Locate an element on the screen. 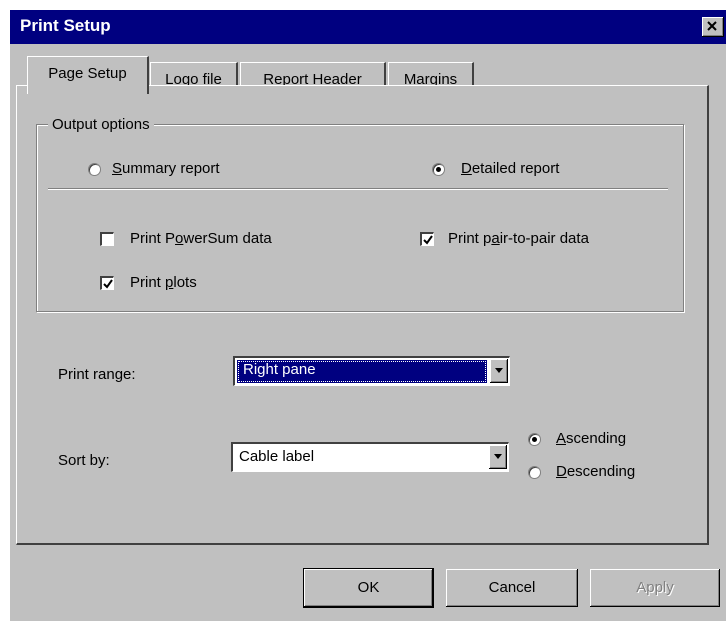 This screenshot has width=726, height=621. detailed-report-radio: Detailed report is located at coordinates (517, 171).